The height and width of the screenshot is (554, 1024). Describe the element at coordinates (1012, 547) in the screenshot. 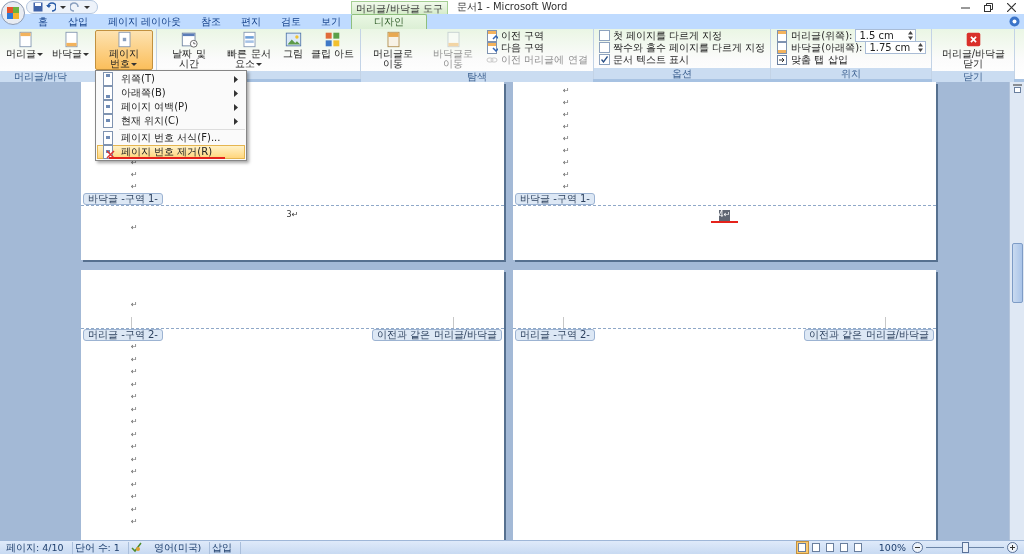

I see `zoom-in-icon` at that location.